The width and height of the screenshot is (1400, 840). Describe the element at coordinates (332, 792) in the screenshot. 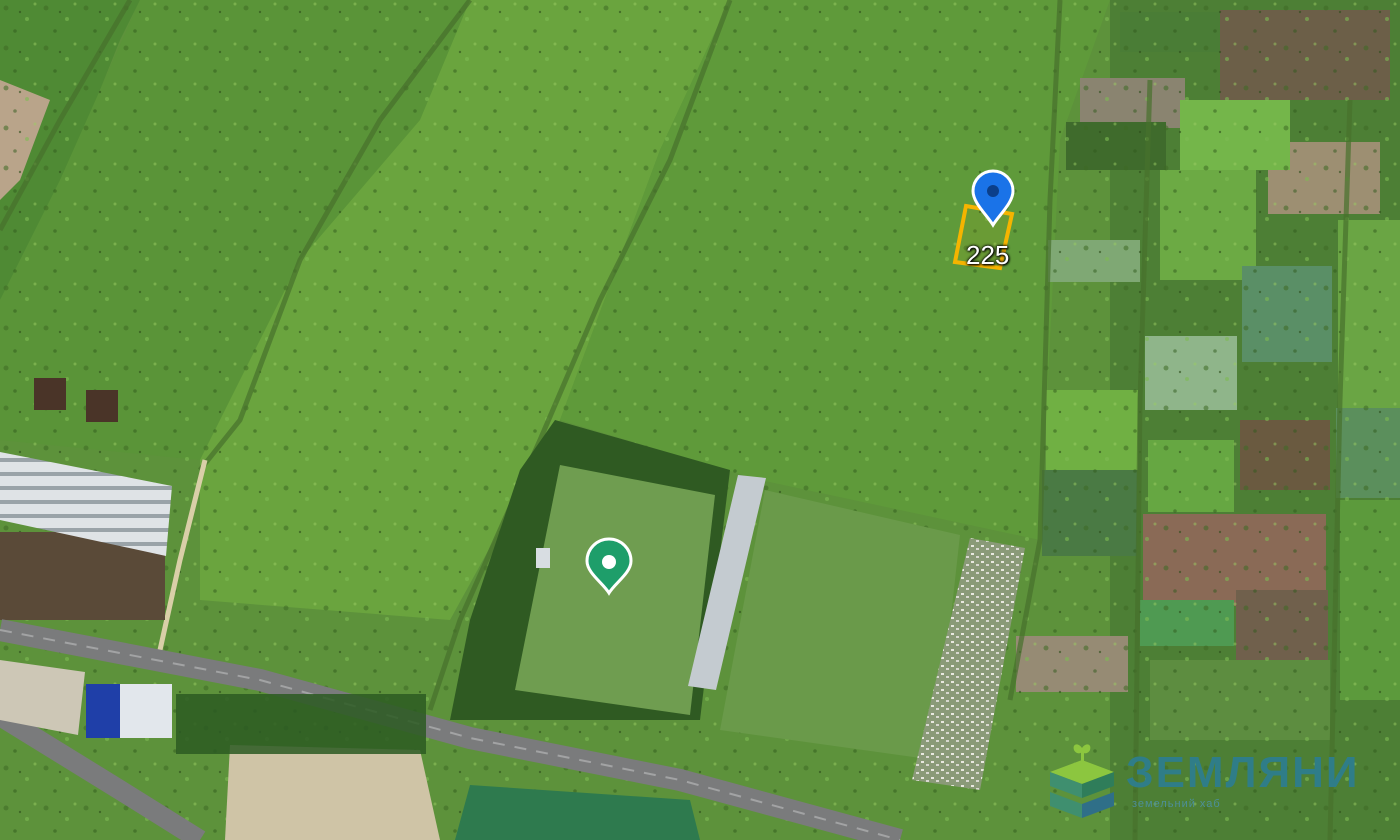

I see `sand-lot` at that location.